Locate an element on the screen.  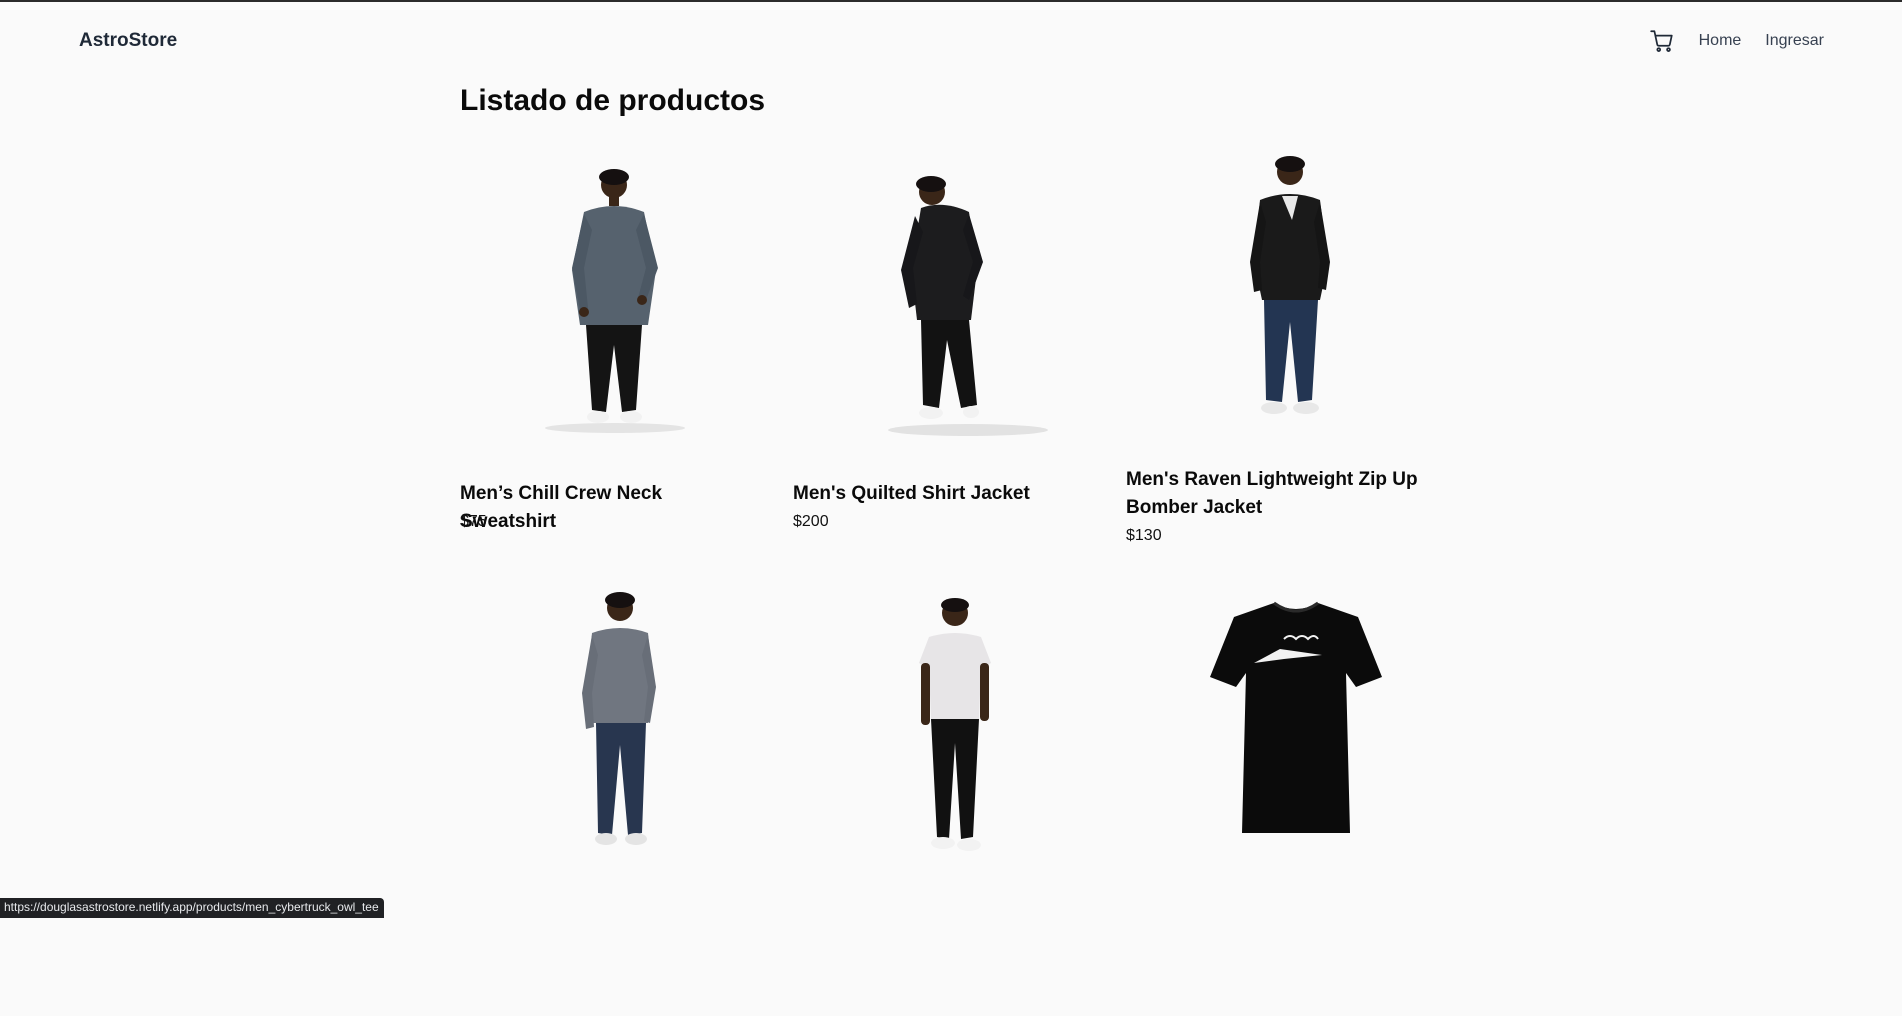
product-name: Men's Quilted Shirt Jacket is located at coordinates (943, 494).